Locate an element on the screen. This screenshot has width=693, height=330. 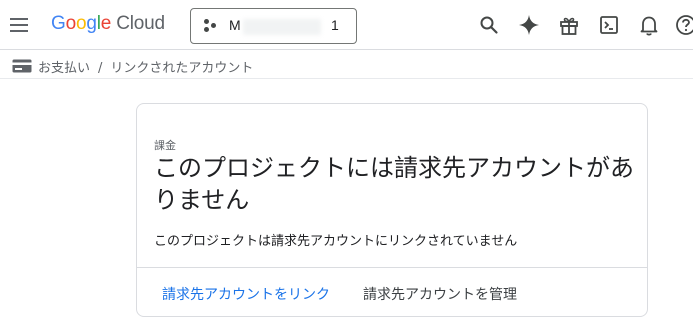
gift-icon is located at coordinates (569, 25).